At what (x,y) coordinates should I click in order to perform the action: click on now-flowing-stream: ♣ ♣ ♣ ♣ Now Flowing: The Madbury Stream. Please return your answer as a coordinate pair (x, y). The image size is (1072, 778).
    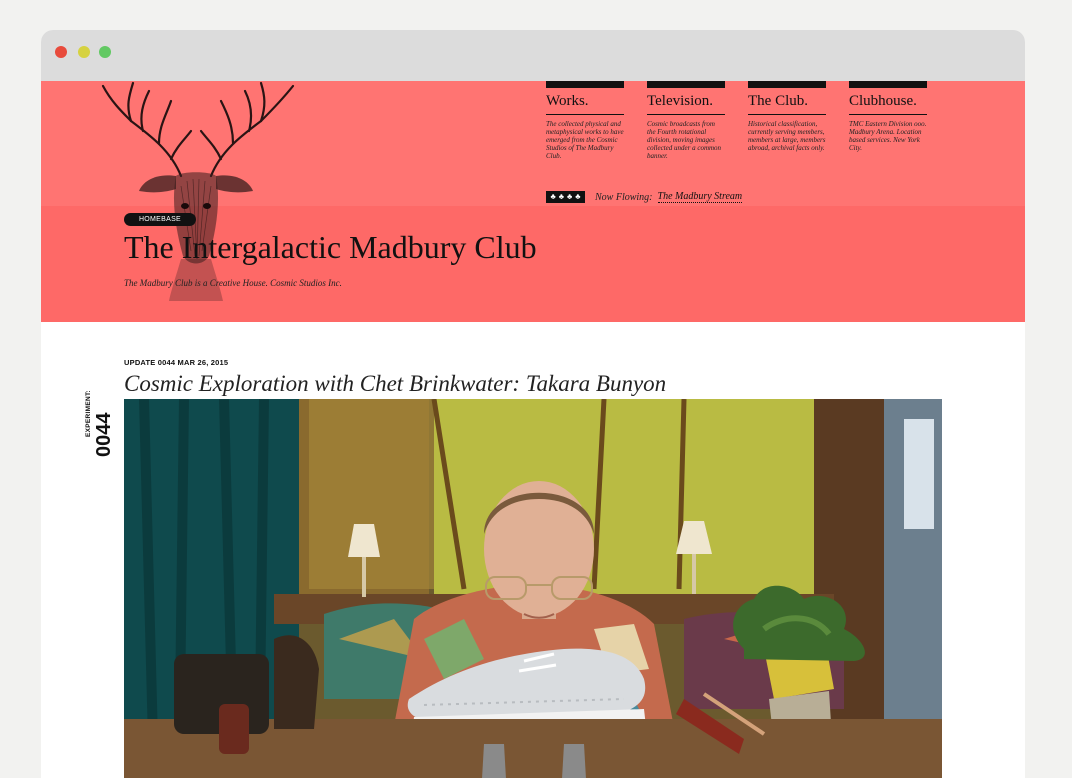
    Looking at the image, I should click on (644, 197).